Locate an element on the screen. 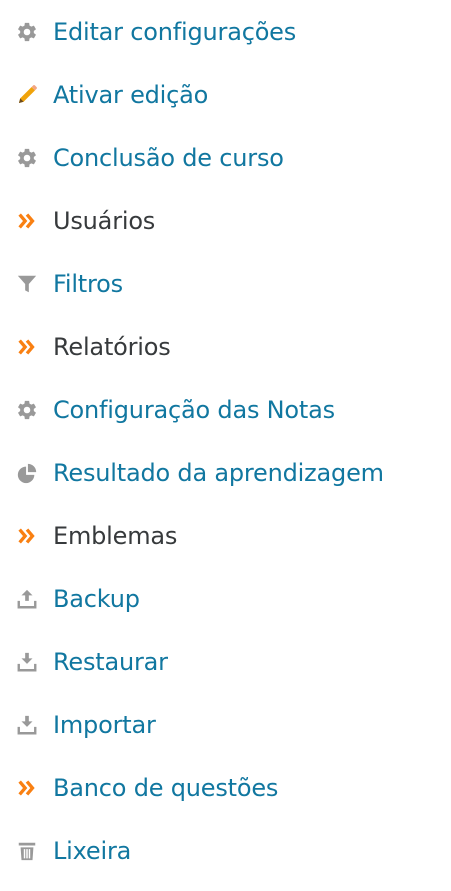 This screenshot has height=891, width=451. menu-item-label: Ativar edição is located at coordinates (130, 95).